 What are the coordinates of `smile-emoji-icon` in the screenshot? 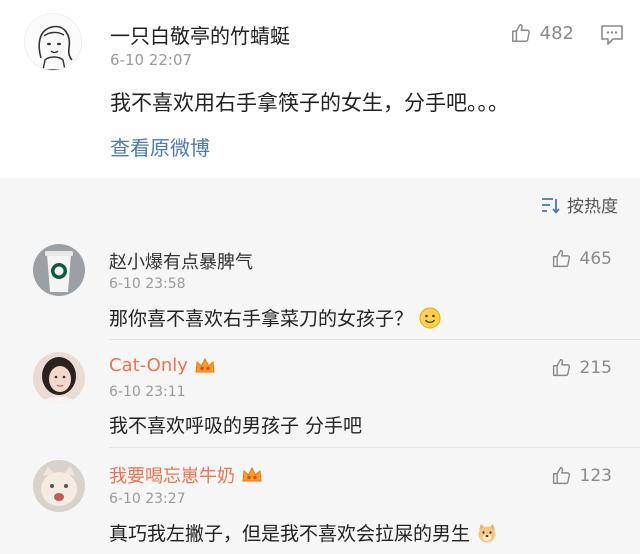 It's located at (430, 317).